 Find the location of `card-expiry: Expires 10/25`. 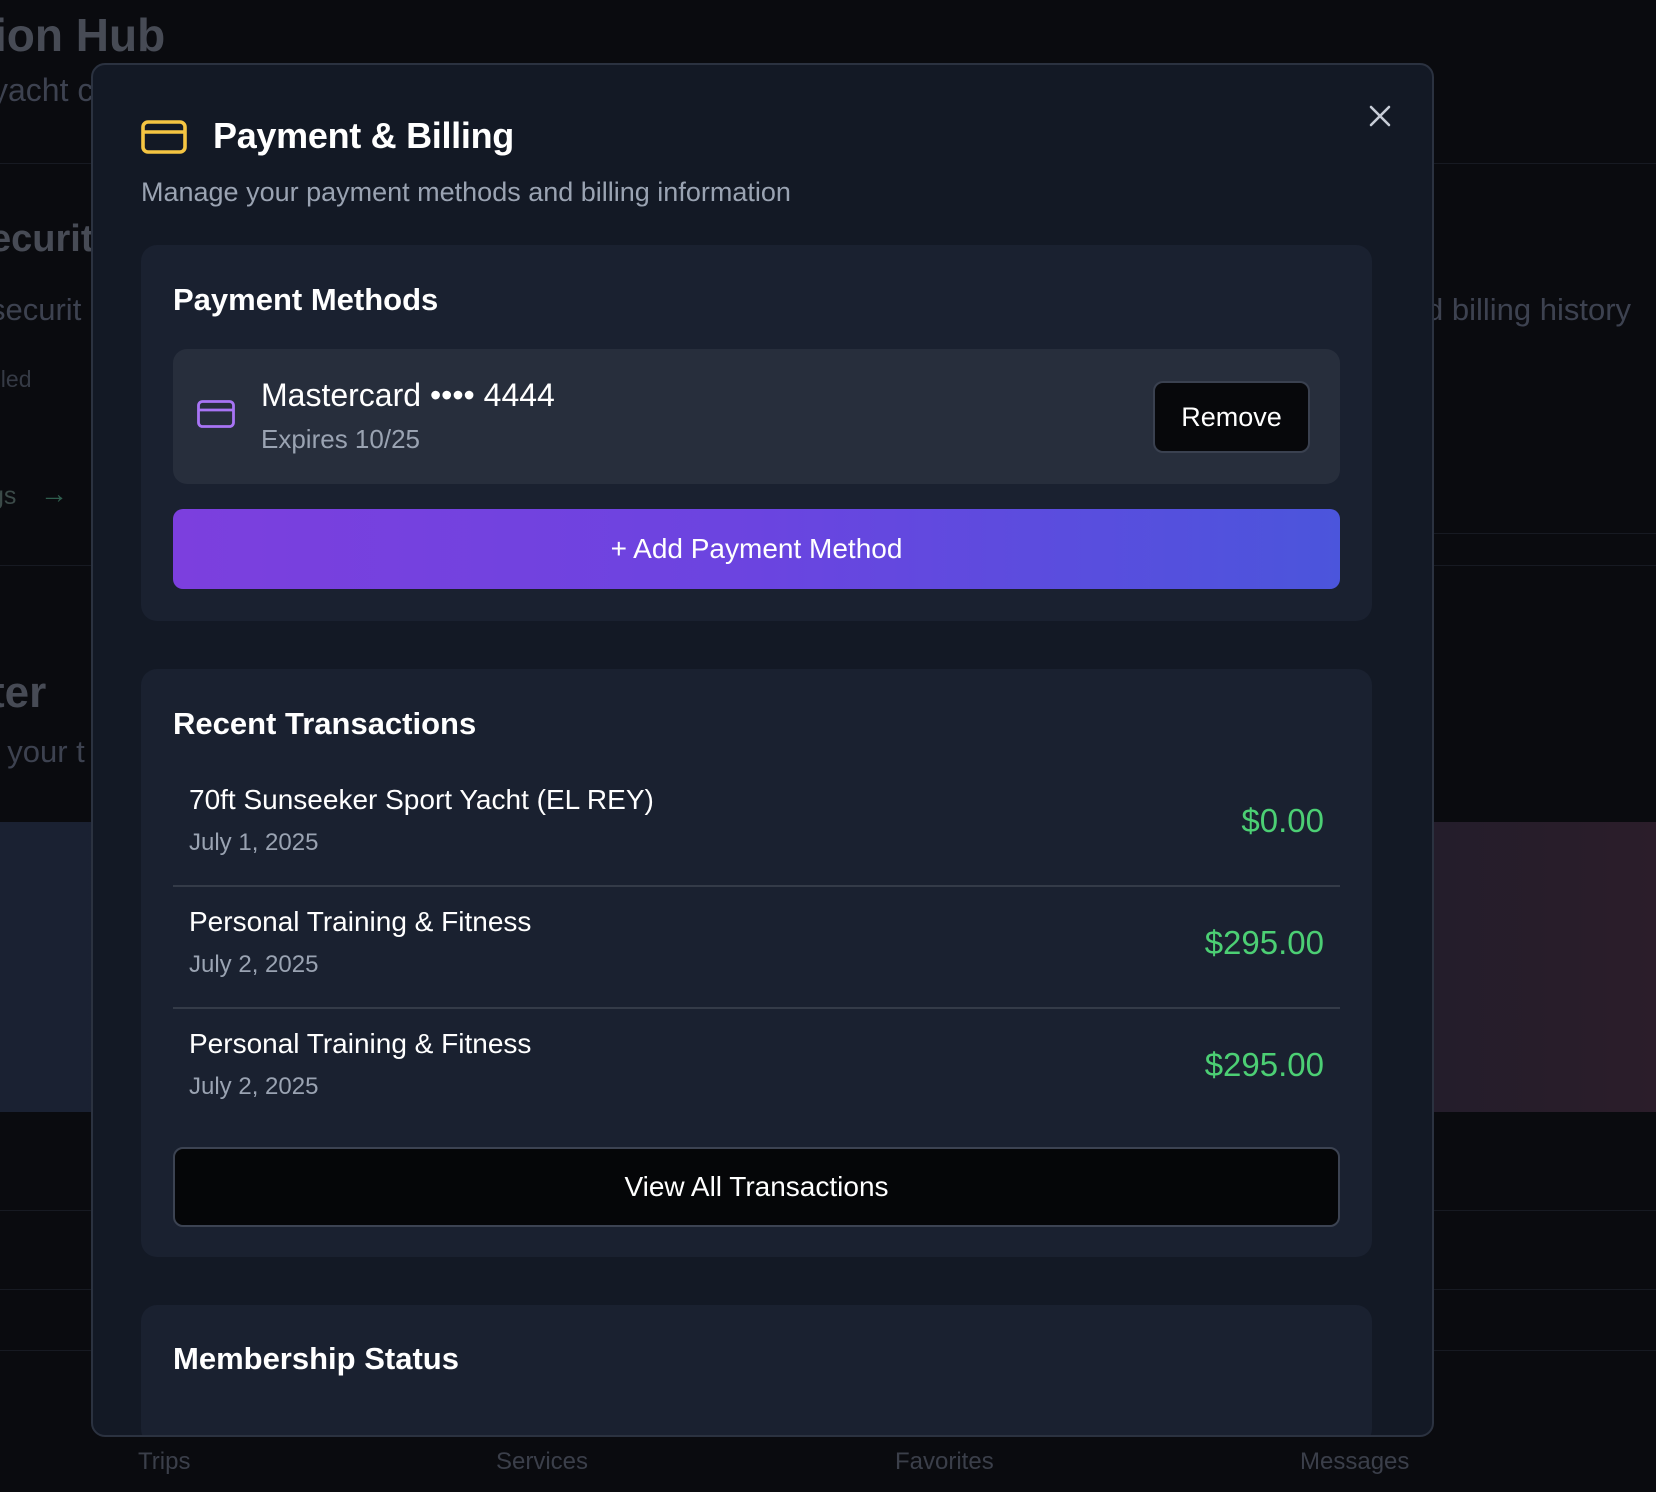

card-expiry: Expires 10/25 is located at coordinates (340, 439).